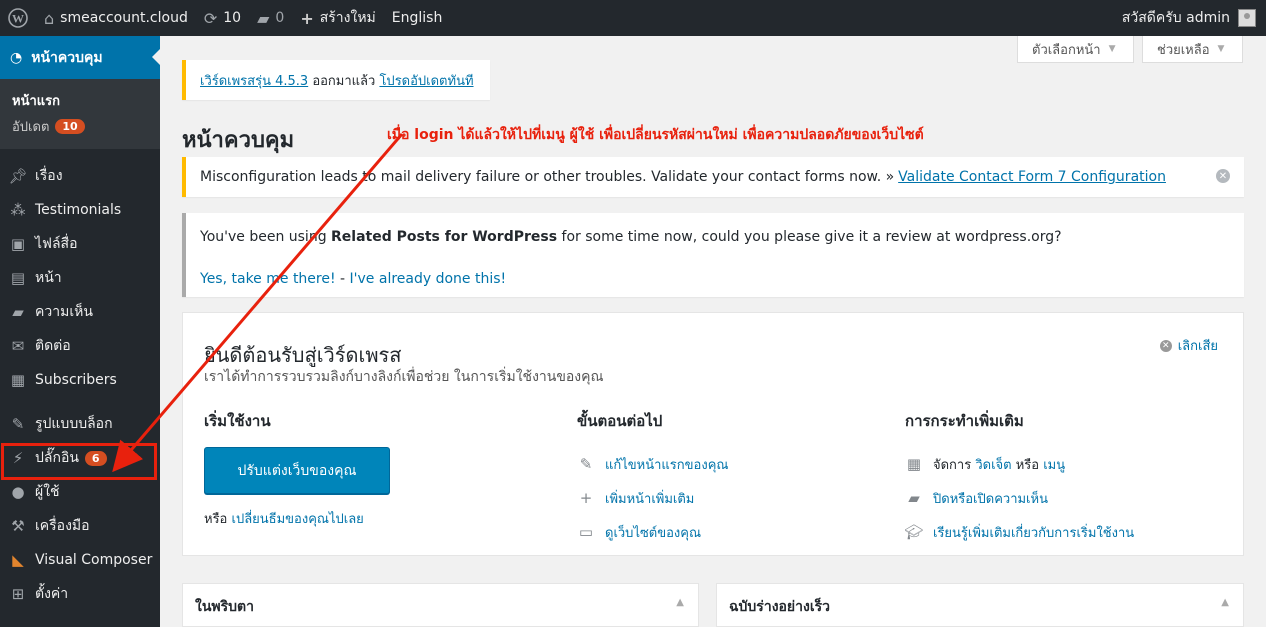 This screenshot has width=1266, height=627. I want to click on dismiss-icon: ✕, so click(1223, 176).